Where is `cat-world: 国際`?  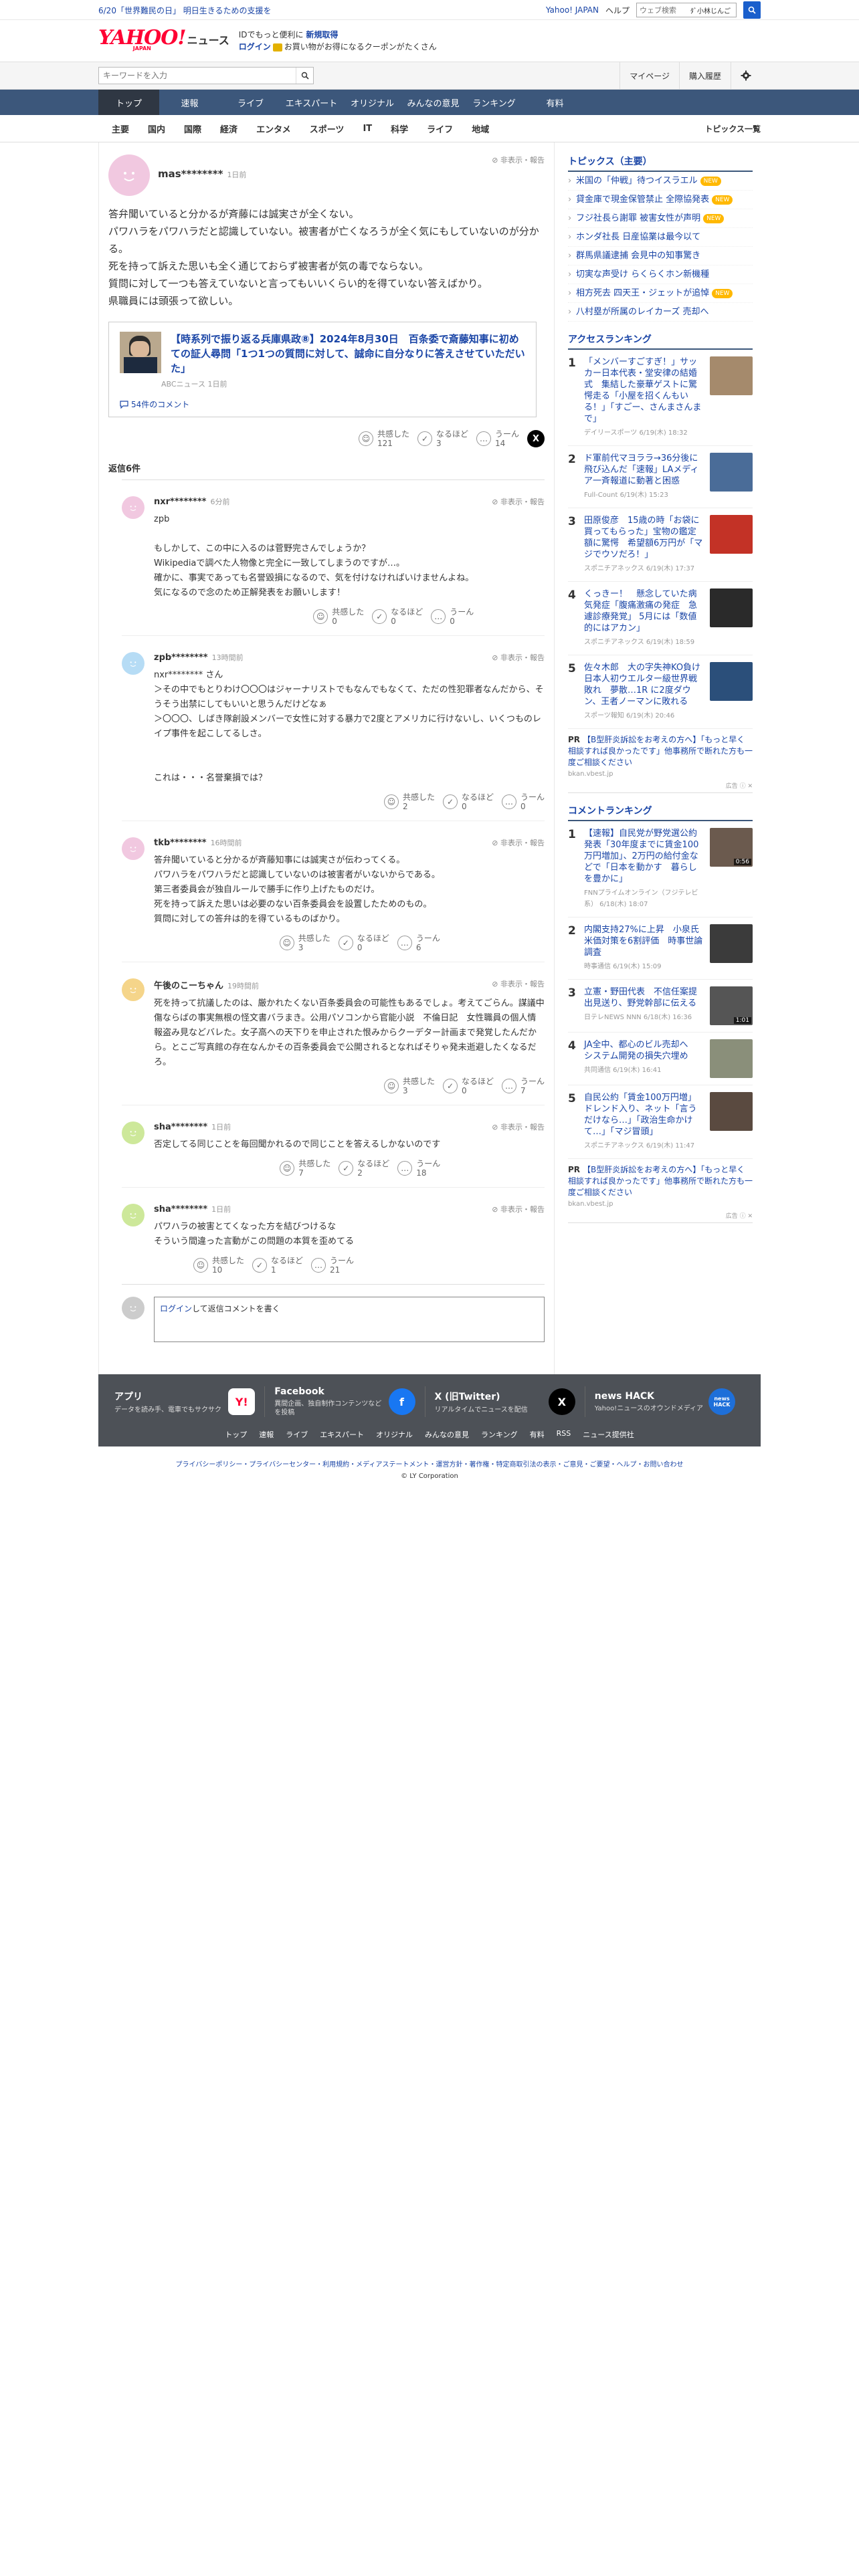 cat-world: 国際 is located at coordinates (193, 128).